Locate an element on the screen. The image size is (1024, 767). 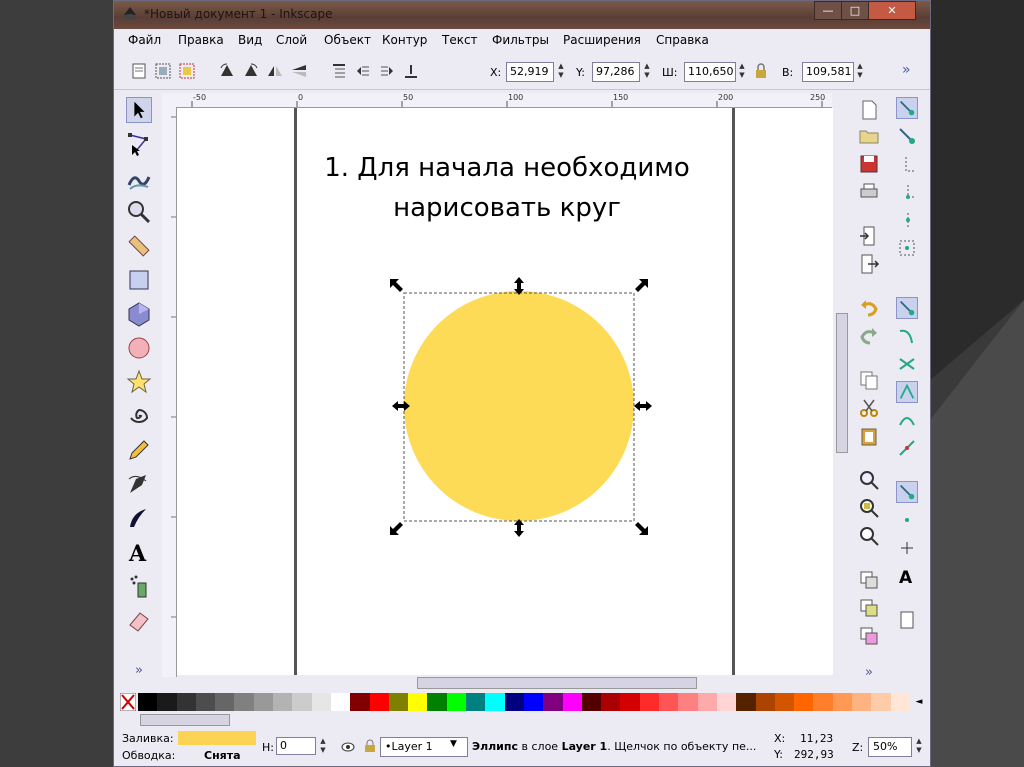
toolbar-overflow-button: » is located at coordinates (906, 70).